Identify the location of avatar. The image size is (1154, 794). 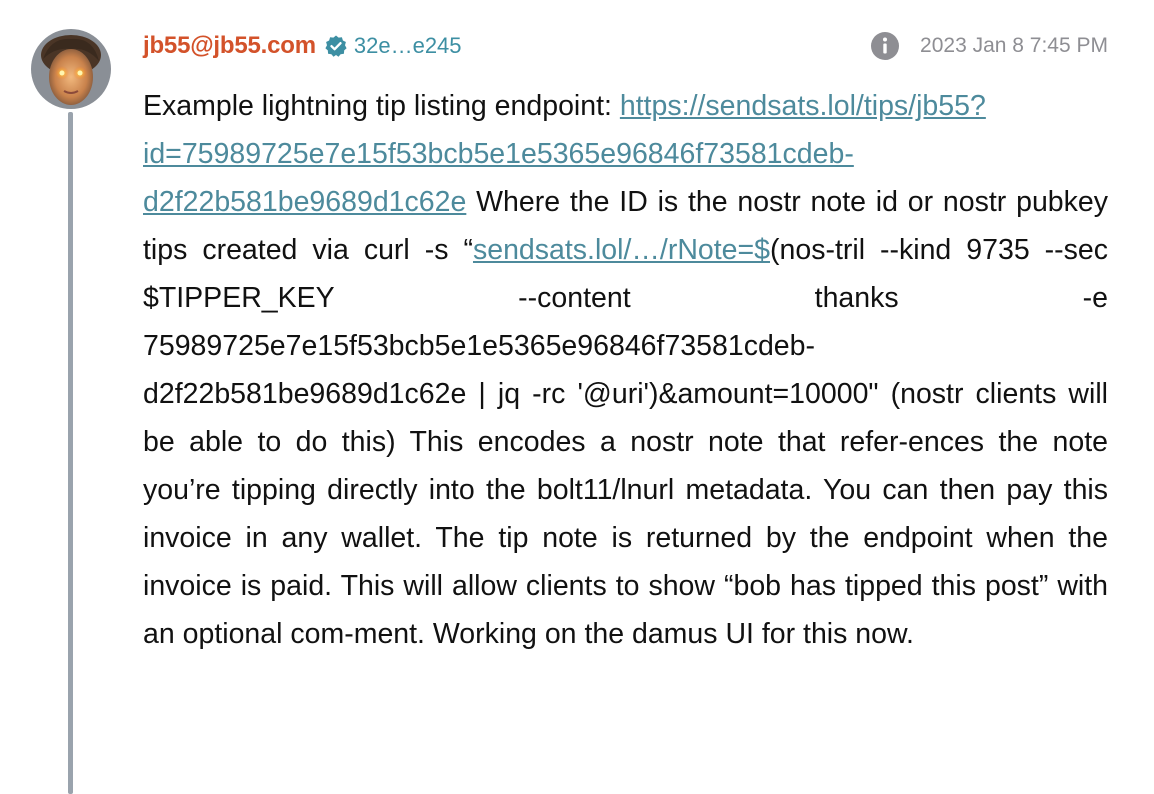
(71, 69).